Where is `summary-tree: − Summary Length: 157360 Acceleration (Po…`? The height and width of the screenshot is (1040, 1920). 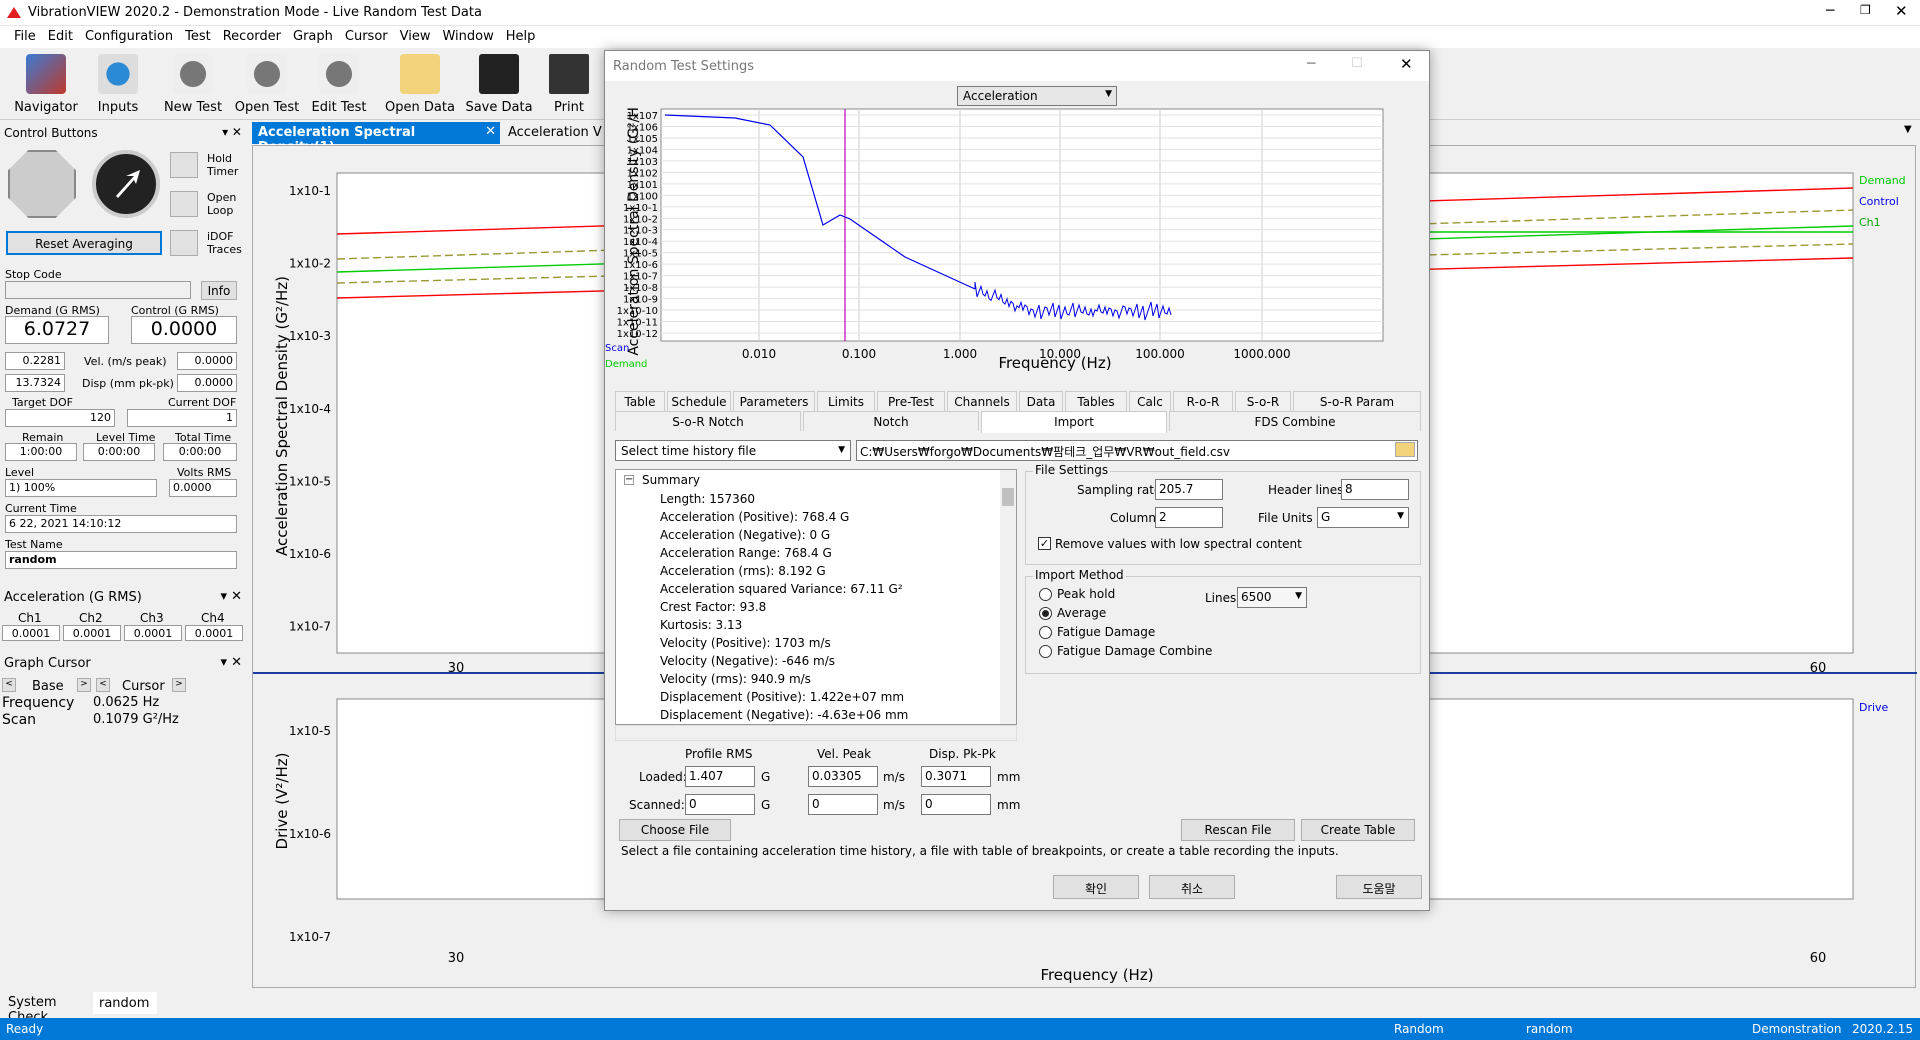 summary-tree: − Summary Length: 157360 Acceleration (Po… is located at coordinates (816, 597).